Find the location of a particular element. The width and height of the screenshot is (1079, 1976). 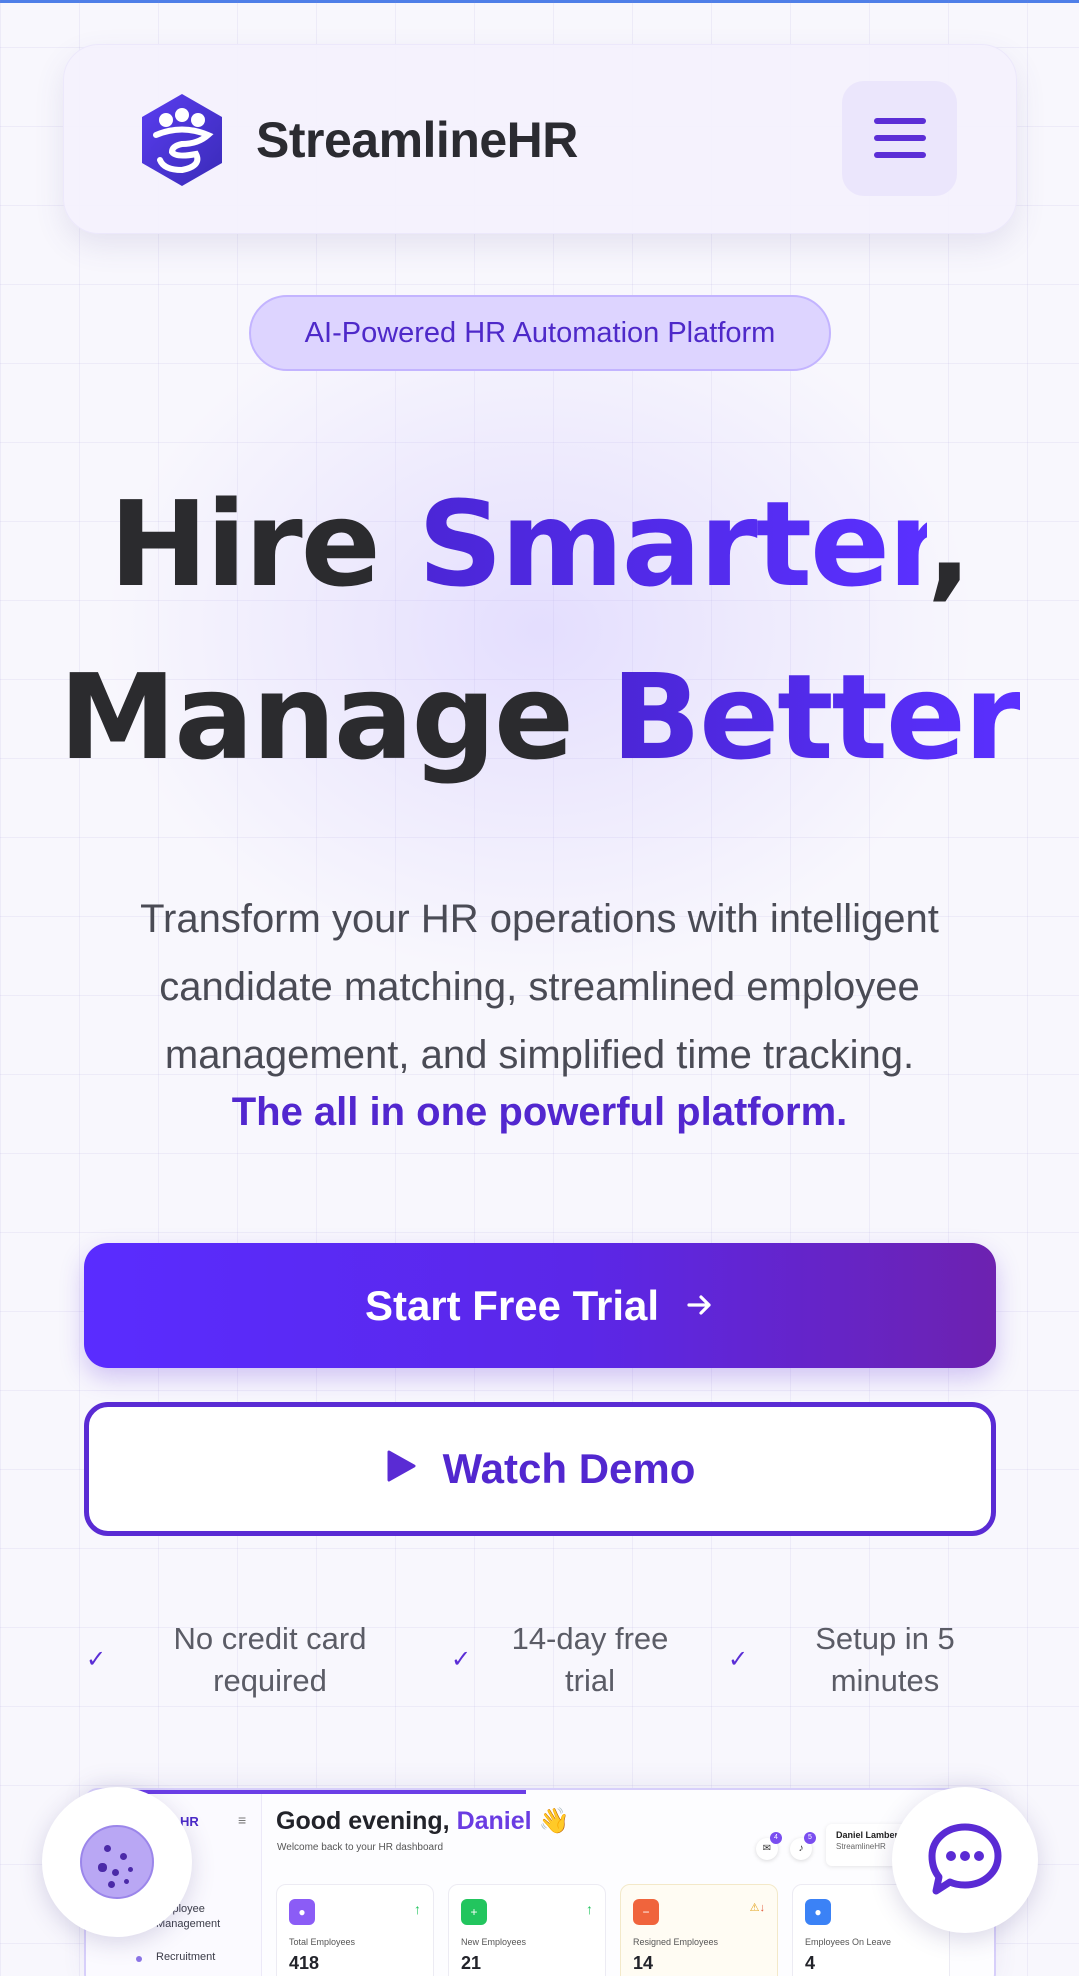

chat-bubble-button is located at coordinates (965, 1860).